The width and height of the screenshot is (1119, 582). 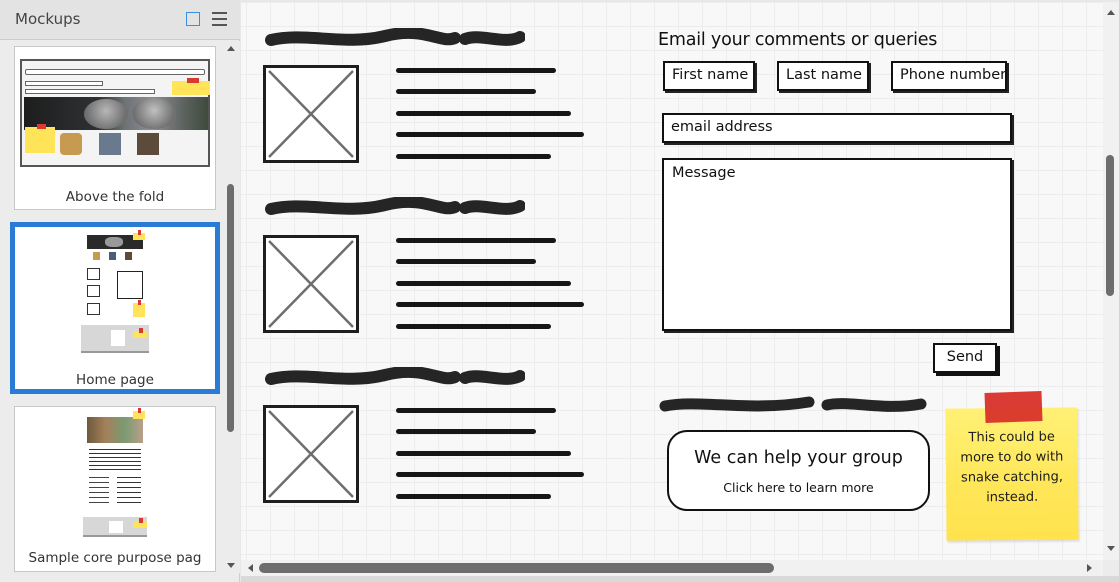 I want to click on mockup-label: Above the fold, so click(x=115, y=197).